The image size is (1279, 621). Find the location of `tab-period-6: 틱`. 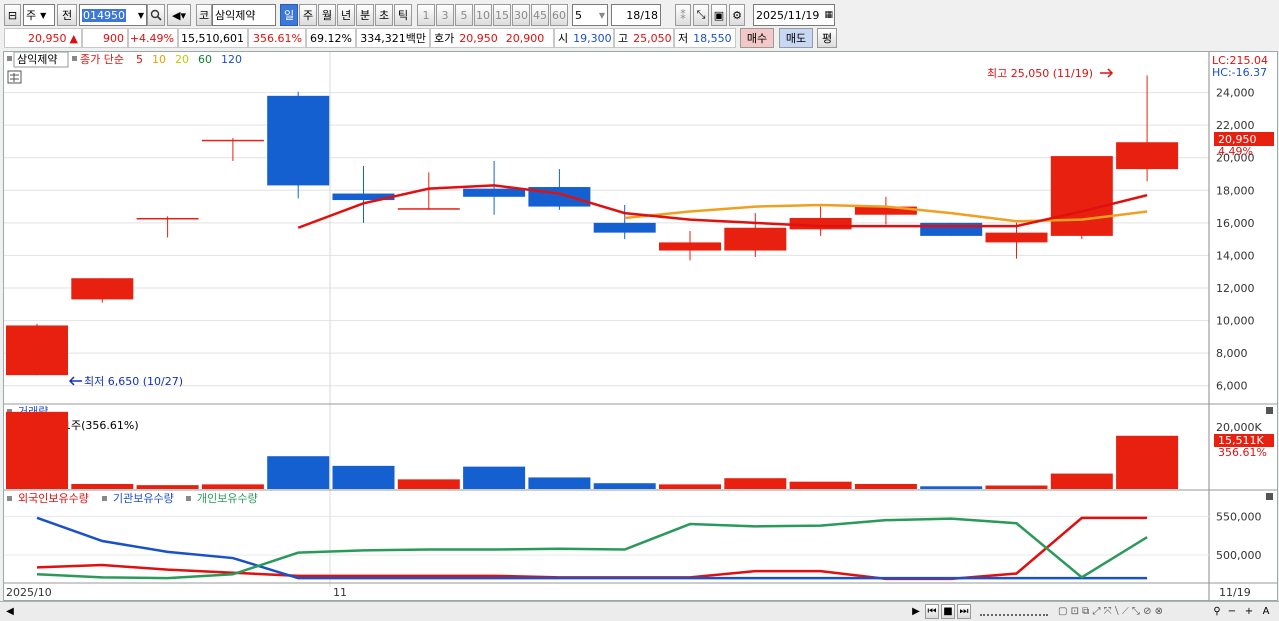

tab-period-6: 틱 is located at coordinates (403, 15).